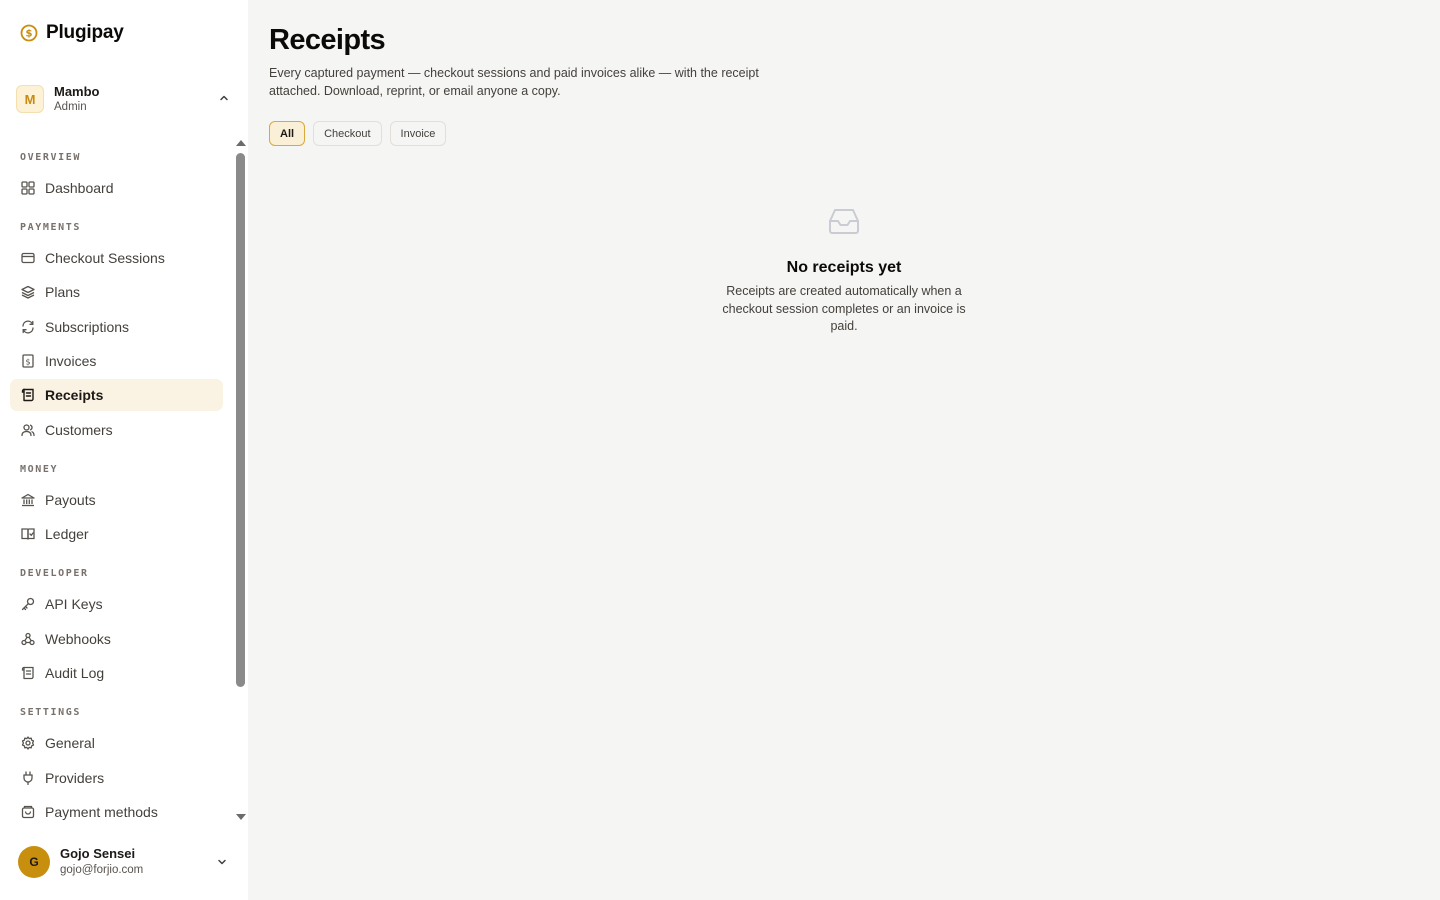 This screenshot has width=1440, height=900. I want to click on workspace-role: Admin, so click(70, 106).